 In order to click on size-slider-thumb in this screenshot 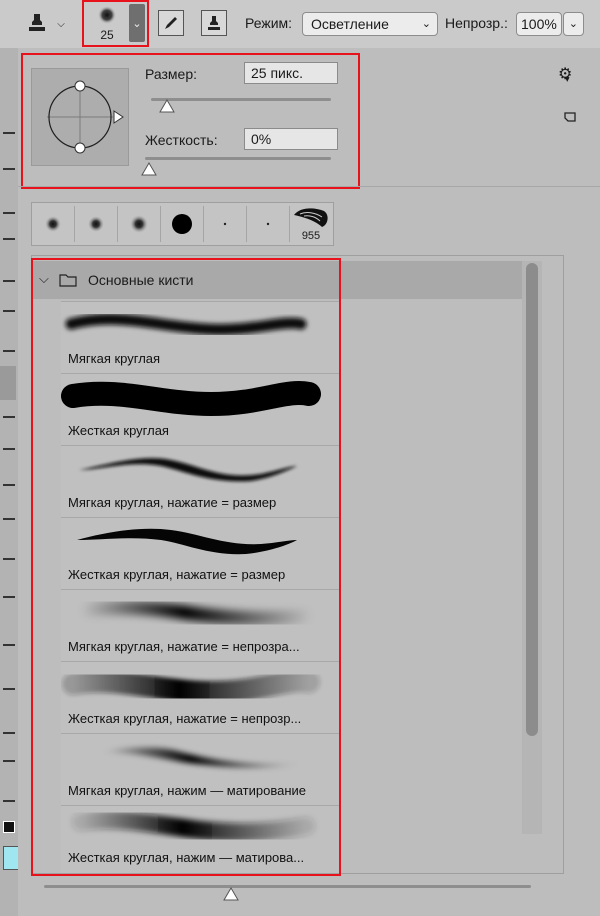, I will do `click(167, 107)`.